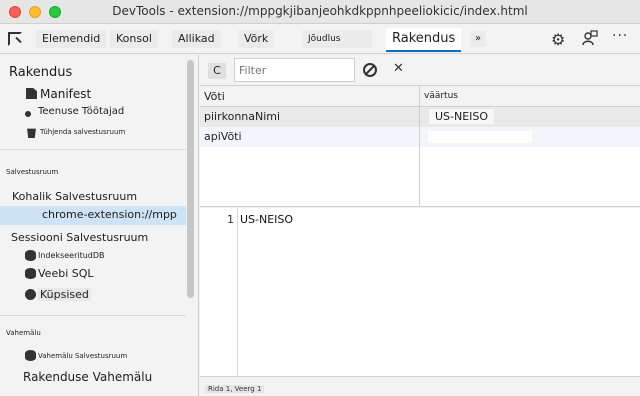 This screenshot has height=396, width=640. What do you see at coordinates (15, 39) in the screenshot?
I see `inspect-element-icon` at bounding box center [15, 39].